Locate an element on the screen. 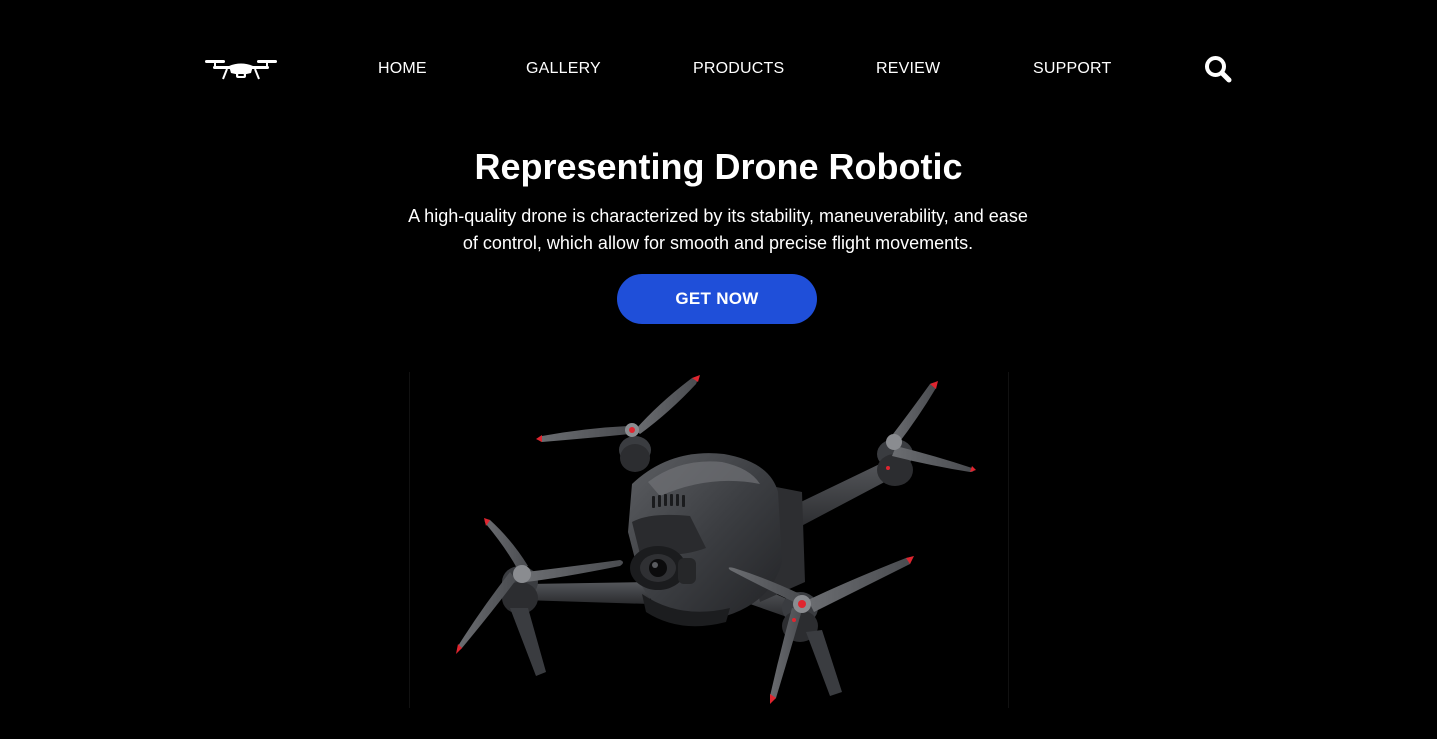 The image size is (1437, 739). nav-home: HOME is located at coordinates (402, 69).